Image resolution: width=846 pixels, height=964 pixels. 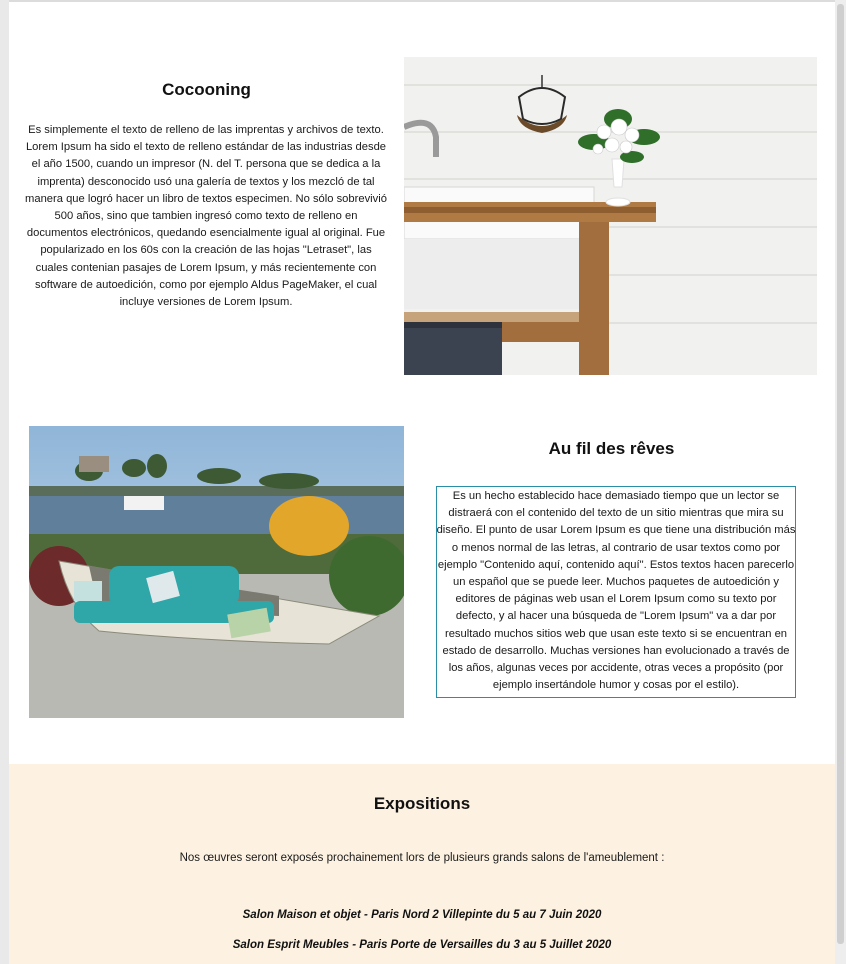 I want to click on vertical-scrollbar, so click(x=840, y=482).